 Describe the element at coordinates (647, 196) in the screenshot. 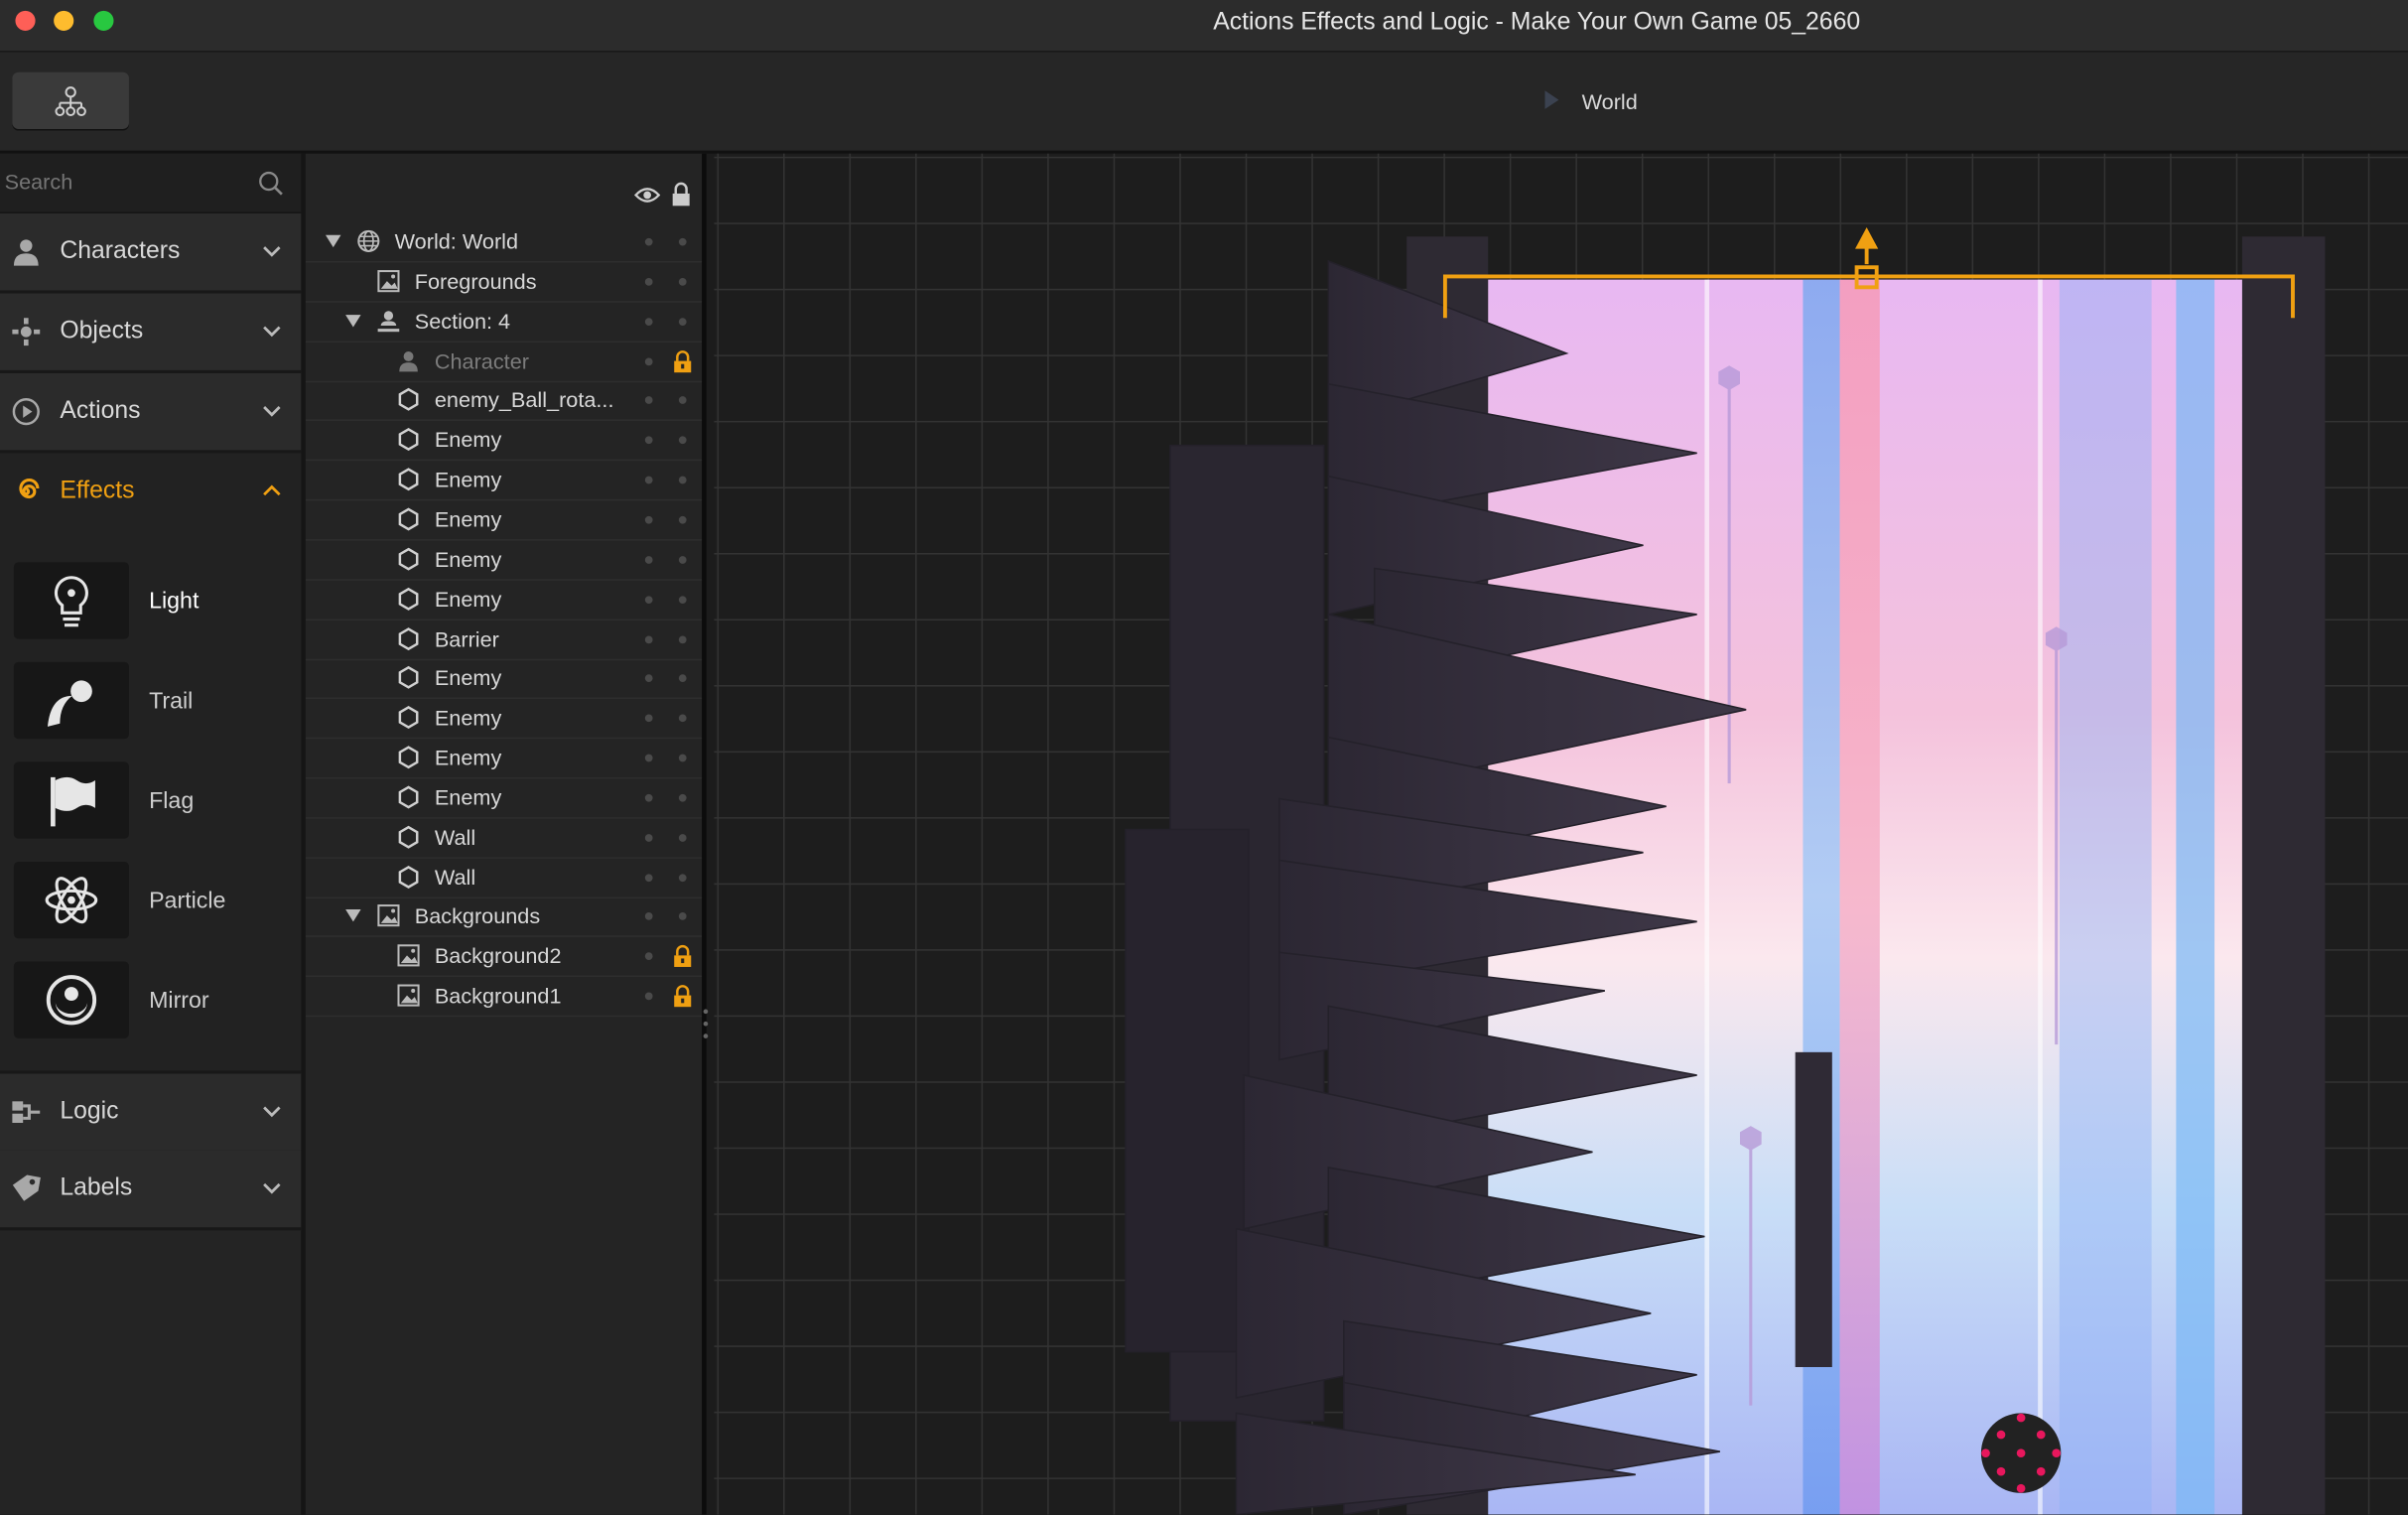

I see `eye-icon` at that location.